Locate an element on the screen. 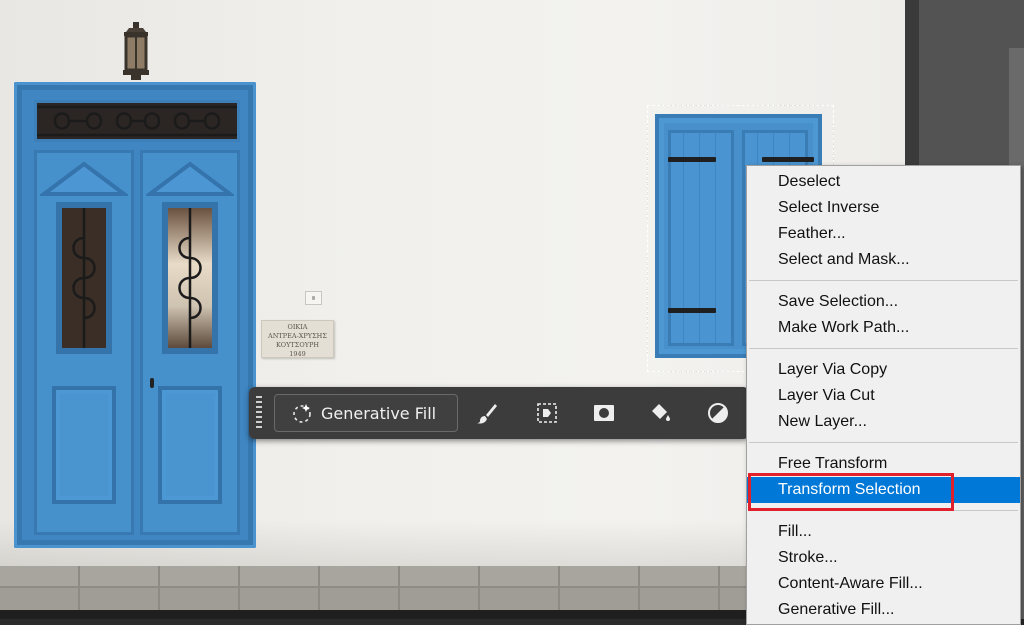 This screenshot has width=1024, height=625. generative-fill-button: Generative Fill is located at coordinates (366, 413).